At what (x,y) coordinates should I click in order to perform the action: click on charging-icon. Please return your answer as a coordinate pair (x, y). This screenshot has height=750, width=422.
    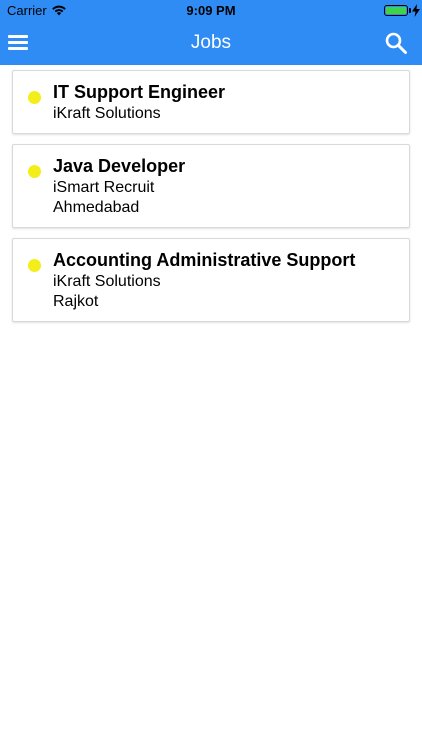
    Looking at the image, I should click on (416, 10).